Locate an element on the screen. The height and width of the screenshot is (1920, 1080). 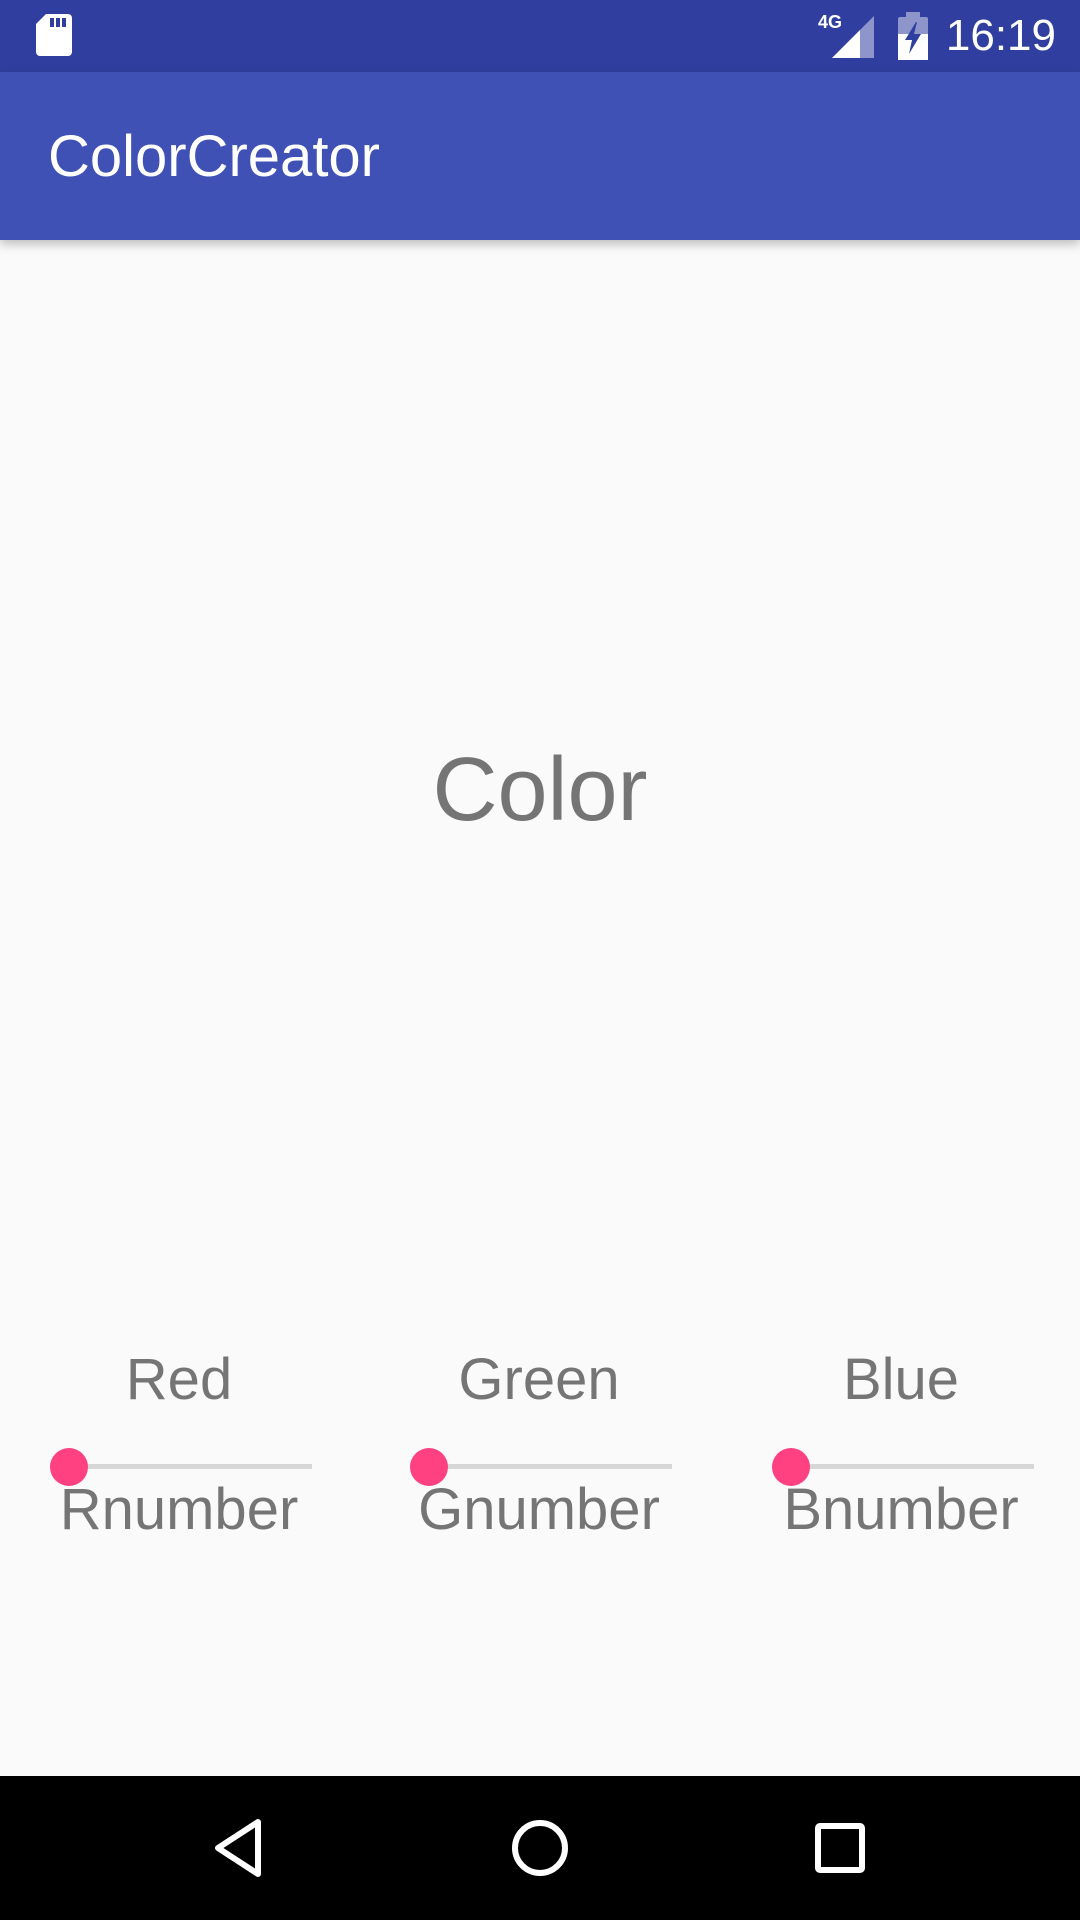
home-icon is located at coordinates (540, 1848).